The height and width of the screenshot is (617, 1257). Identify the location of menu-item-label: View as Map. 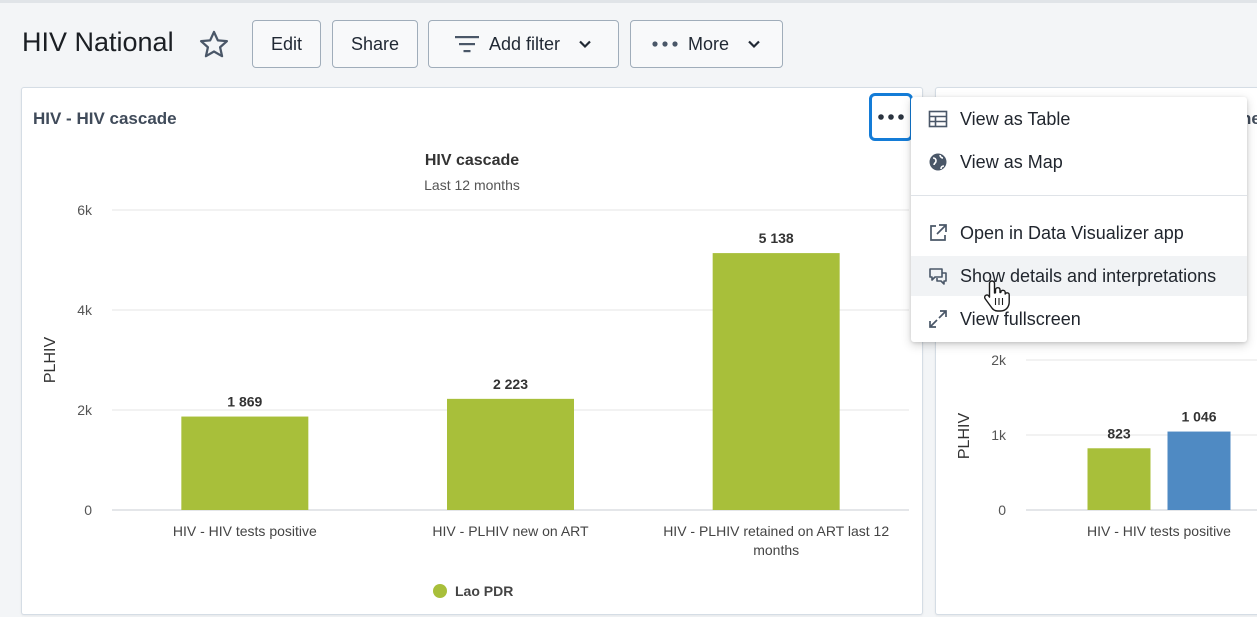
(1011, 162).